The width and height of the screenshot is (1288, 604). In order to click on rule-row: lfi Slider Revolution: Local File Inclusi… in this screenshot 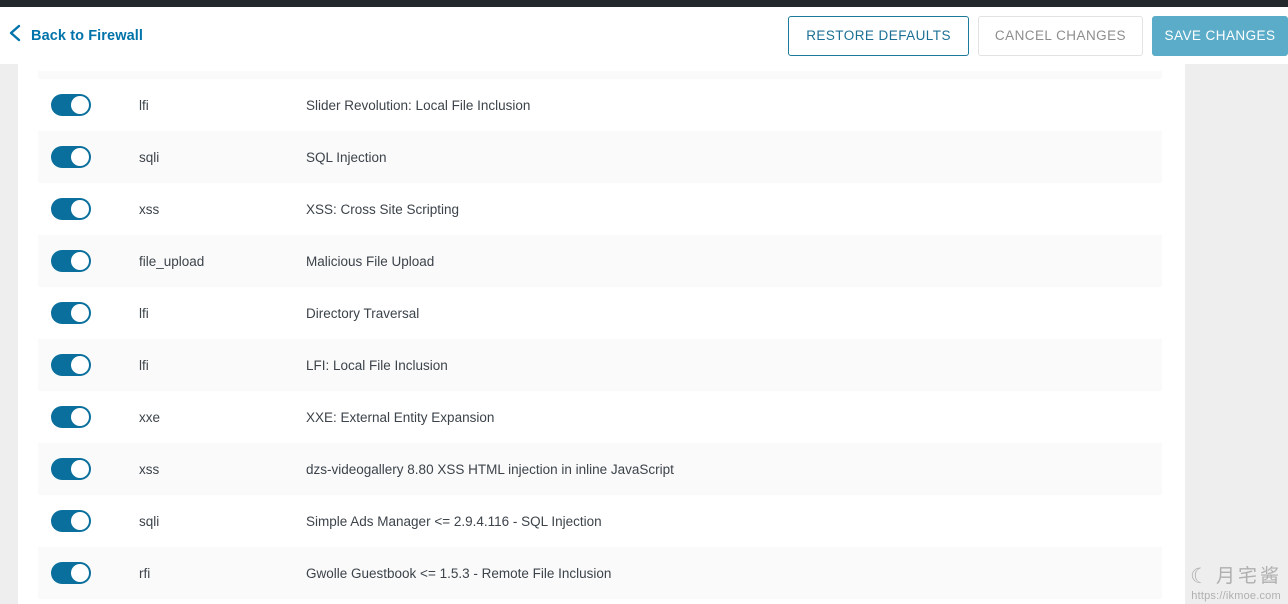, I will do `click(600, 105)`.